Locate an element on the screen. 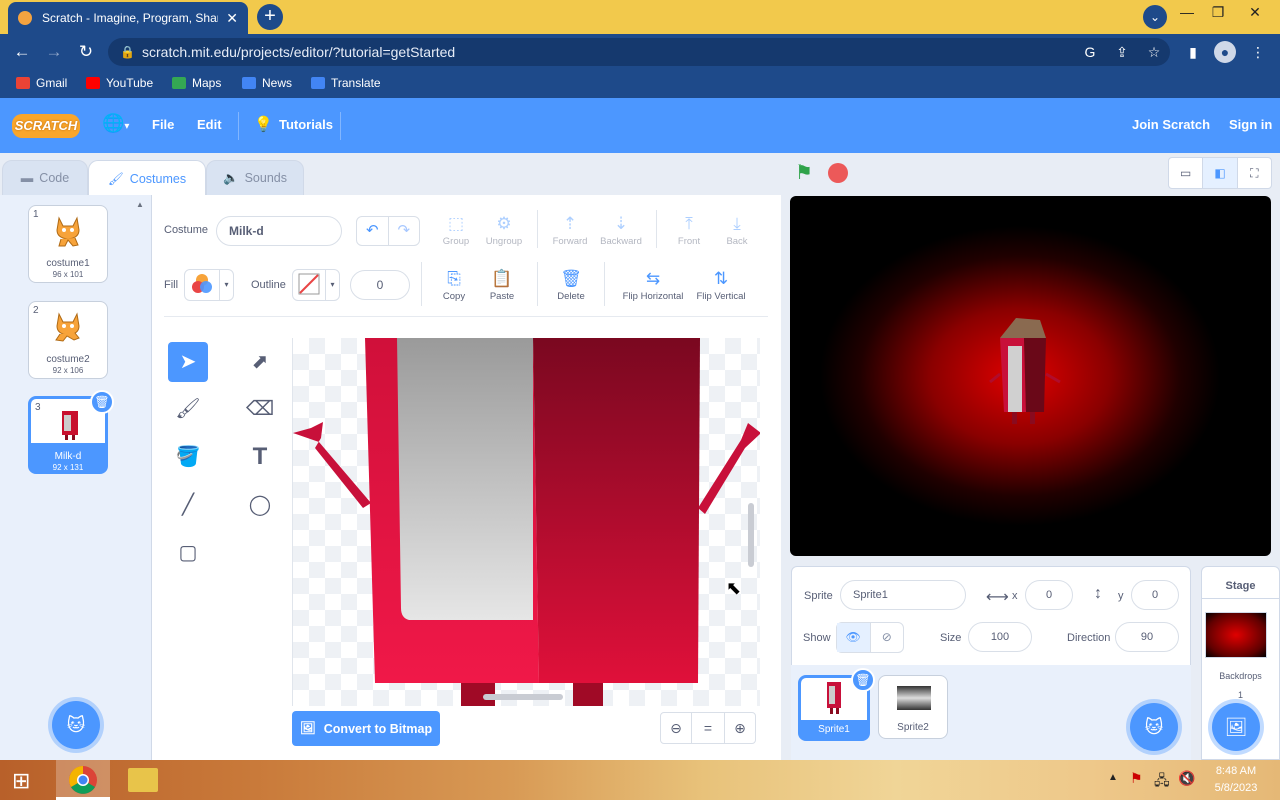  copy-button: ⎘ Copy is located at coordinates (454, 284).